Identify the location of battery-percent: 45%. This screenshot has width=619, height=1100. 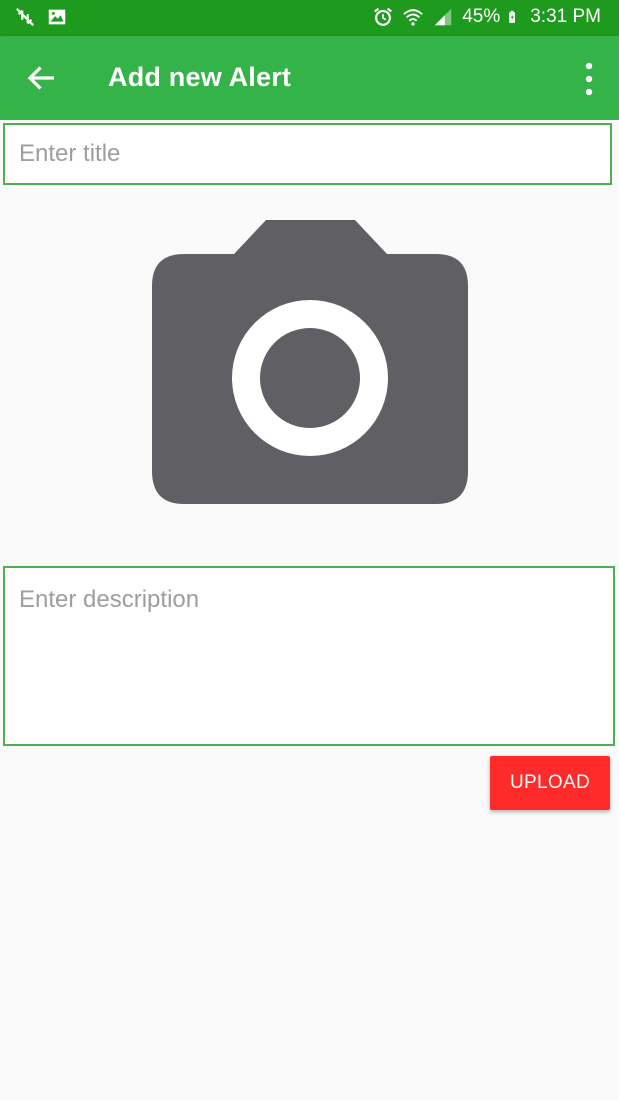
(481, 16).